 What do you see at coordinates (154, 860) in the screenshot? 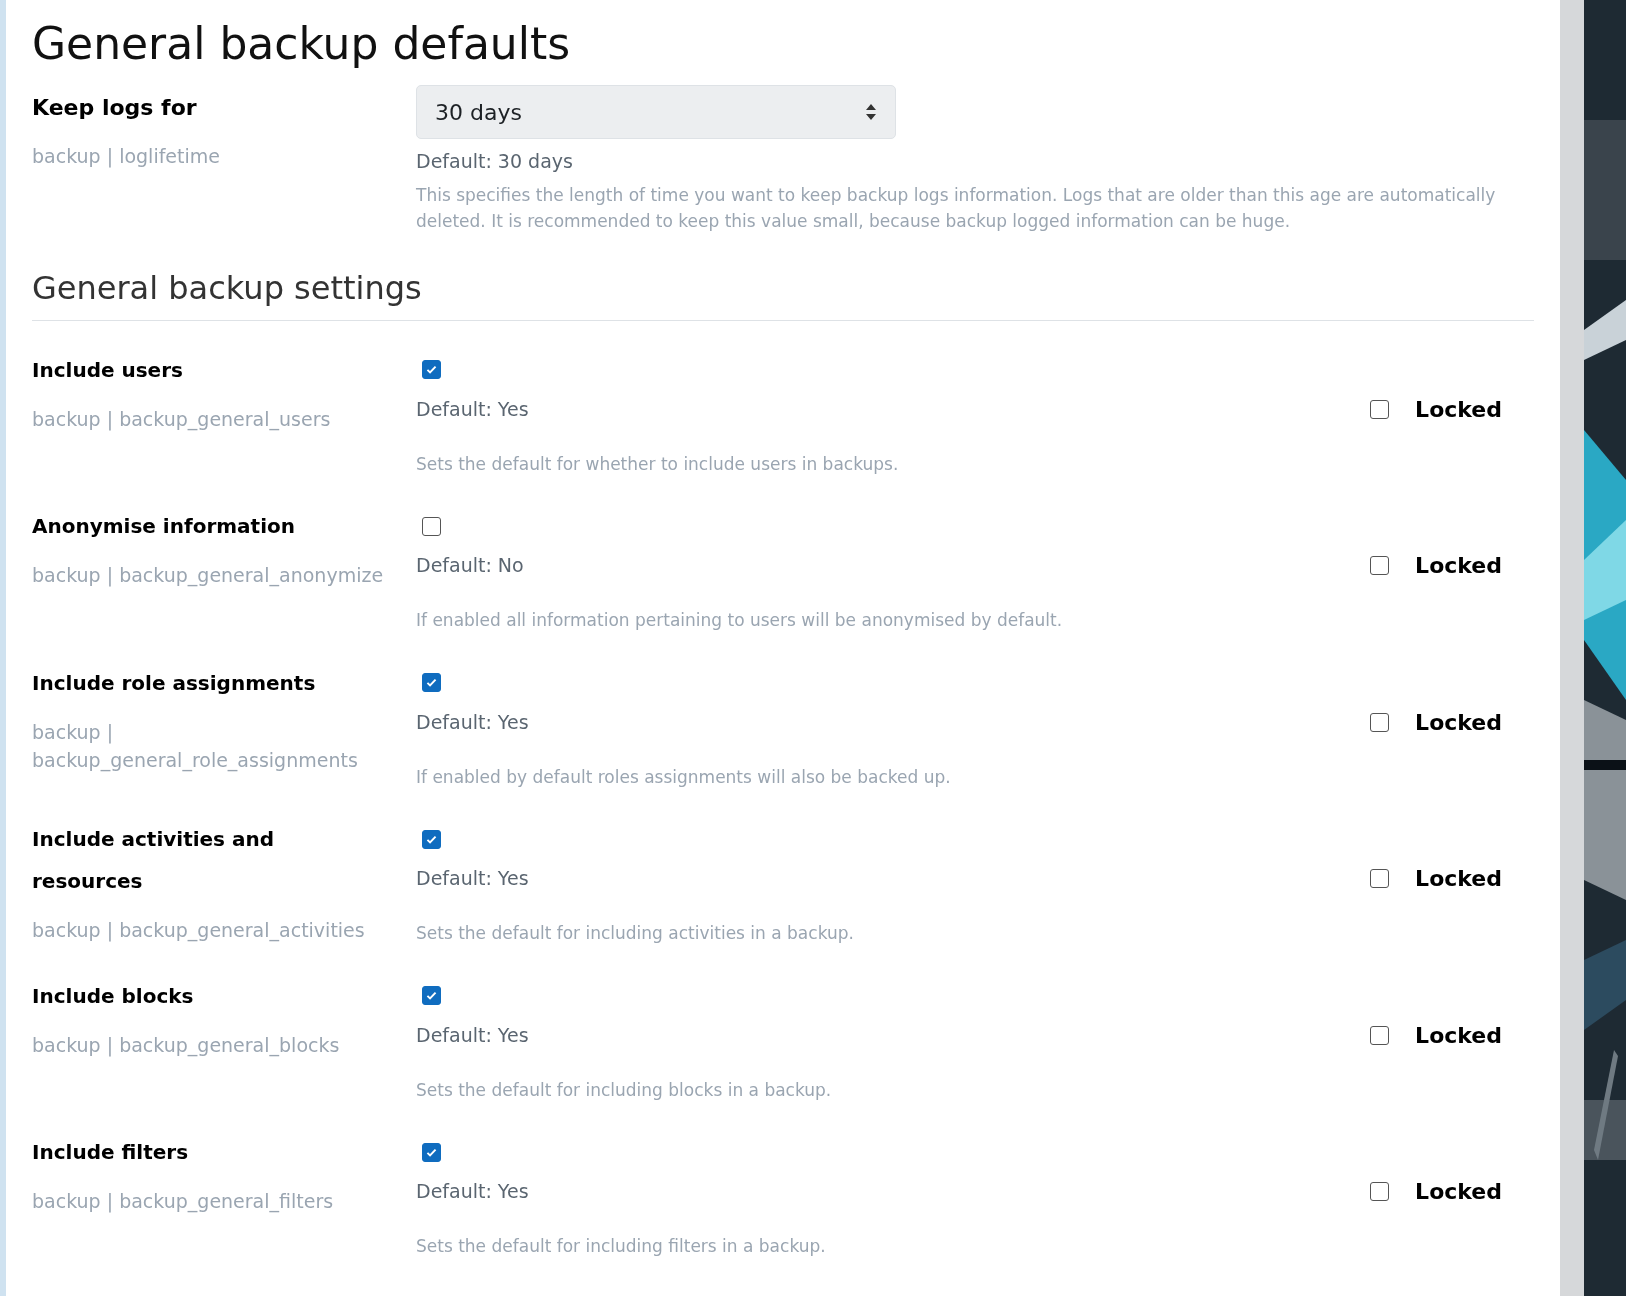
I see `setting-label: Include activities and resources` at bounding box center [154, 860].